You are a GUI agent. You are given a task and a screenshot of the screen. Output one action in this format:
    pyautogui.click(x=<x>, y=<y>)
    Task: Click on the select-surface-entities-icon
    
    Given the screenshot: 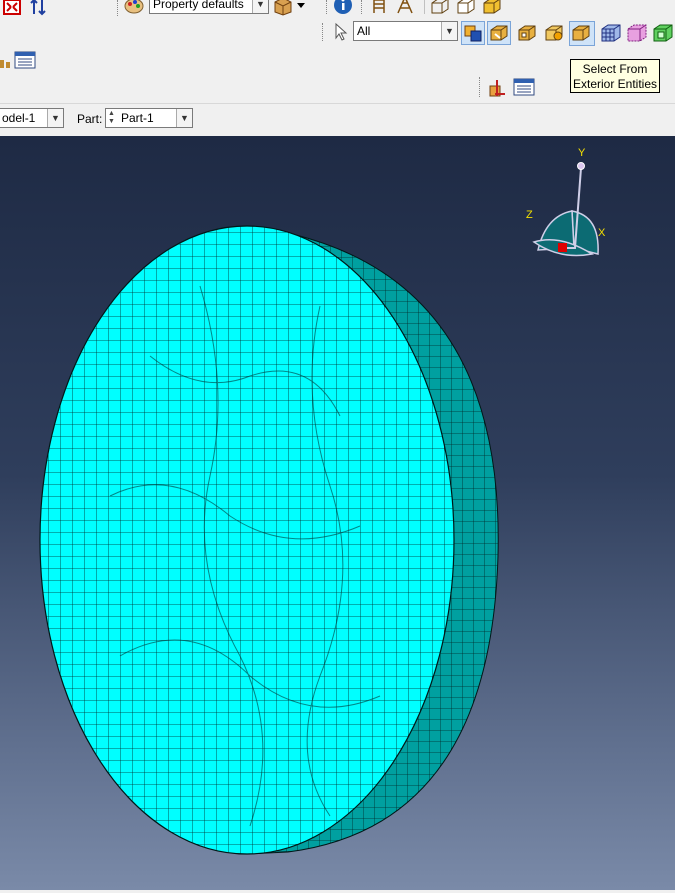 What is the action you would take?
    pyautogui.click(x=555, y=33)
    